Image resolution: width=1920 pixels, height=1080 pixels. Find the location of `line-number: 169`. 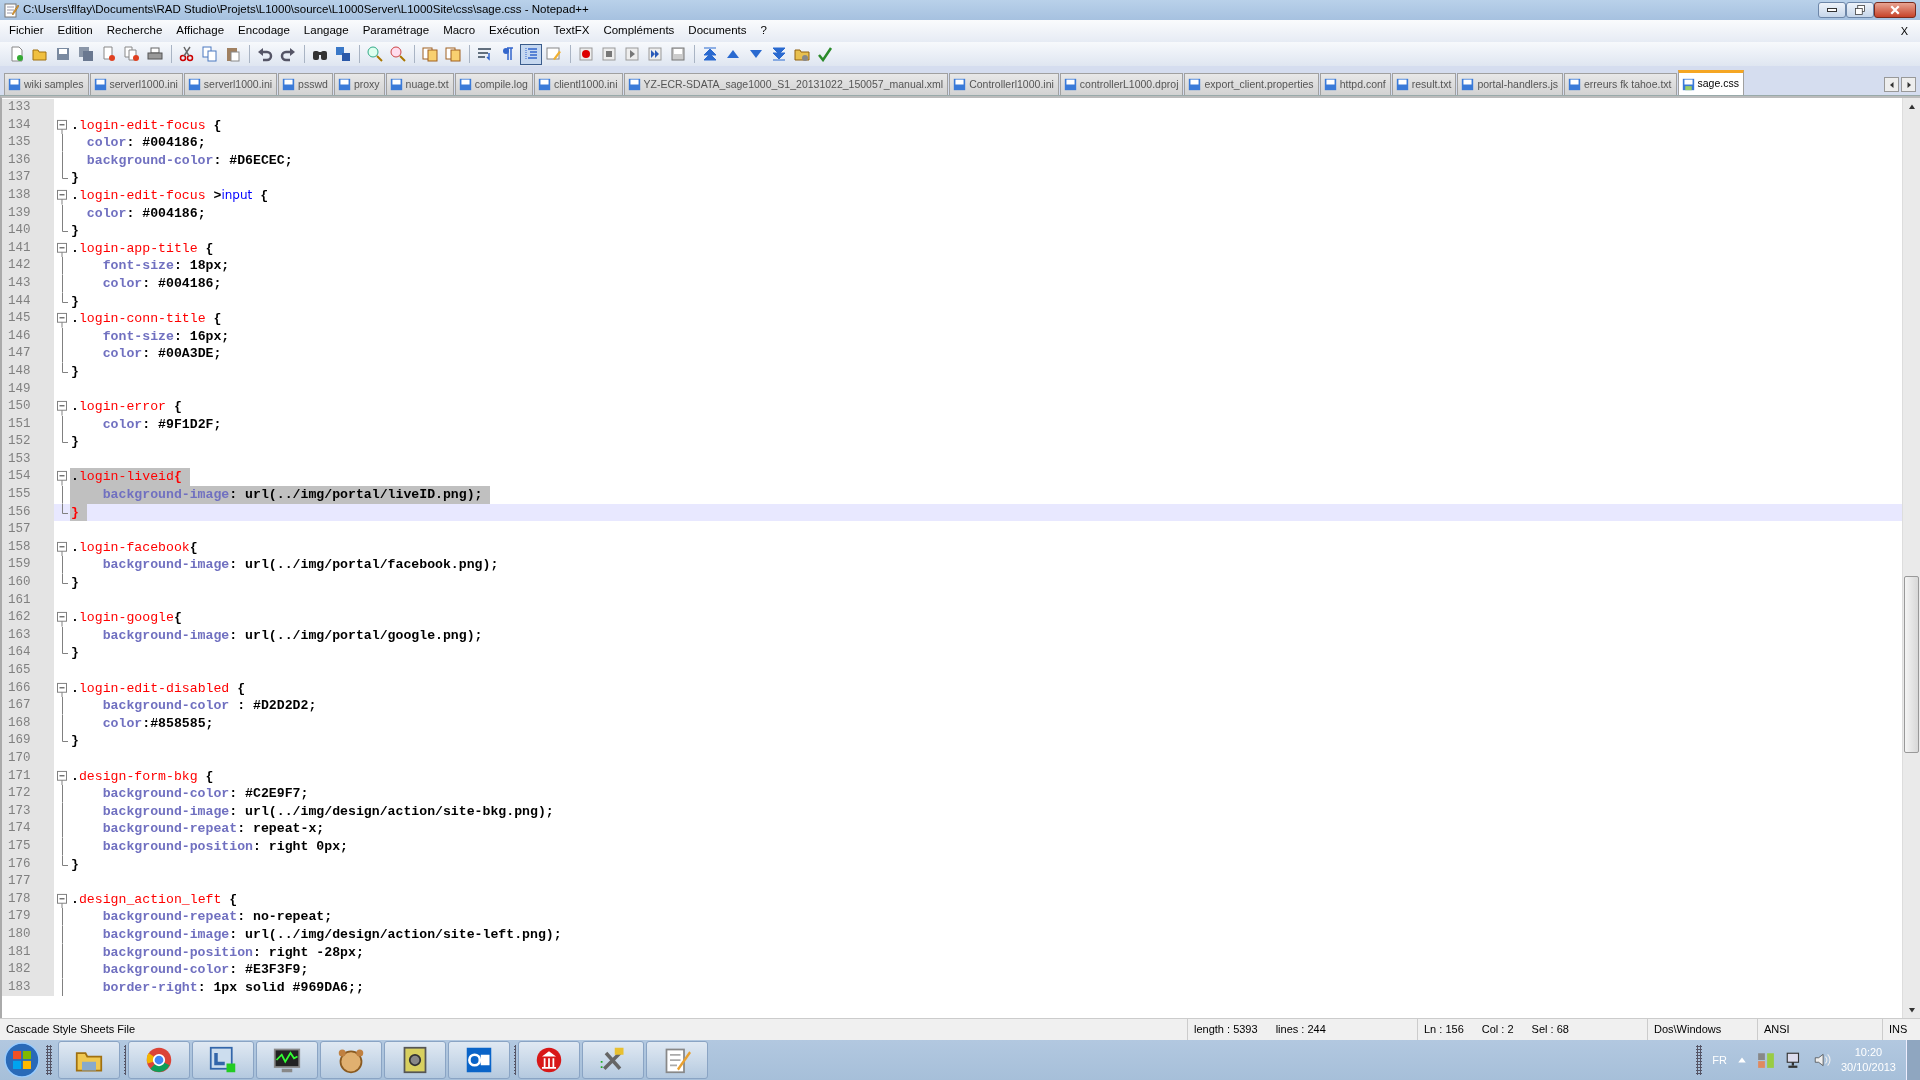

line-number: 169 is located at coordinates (28, 741).